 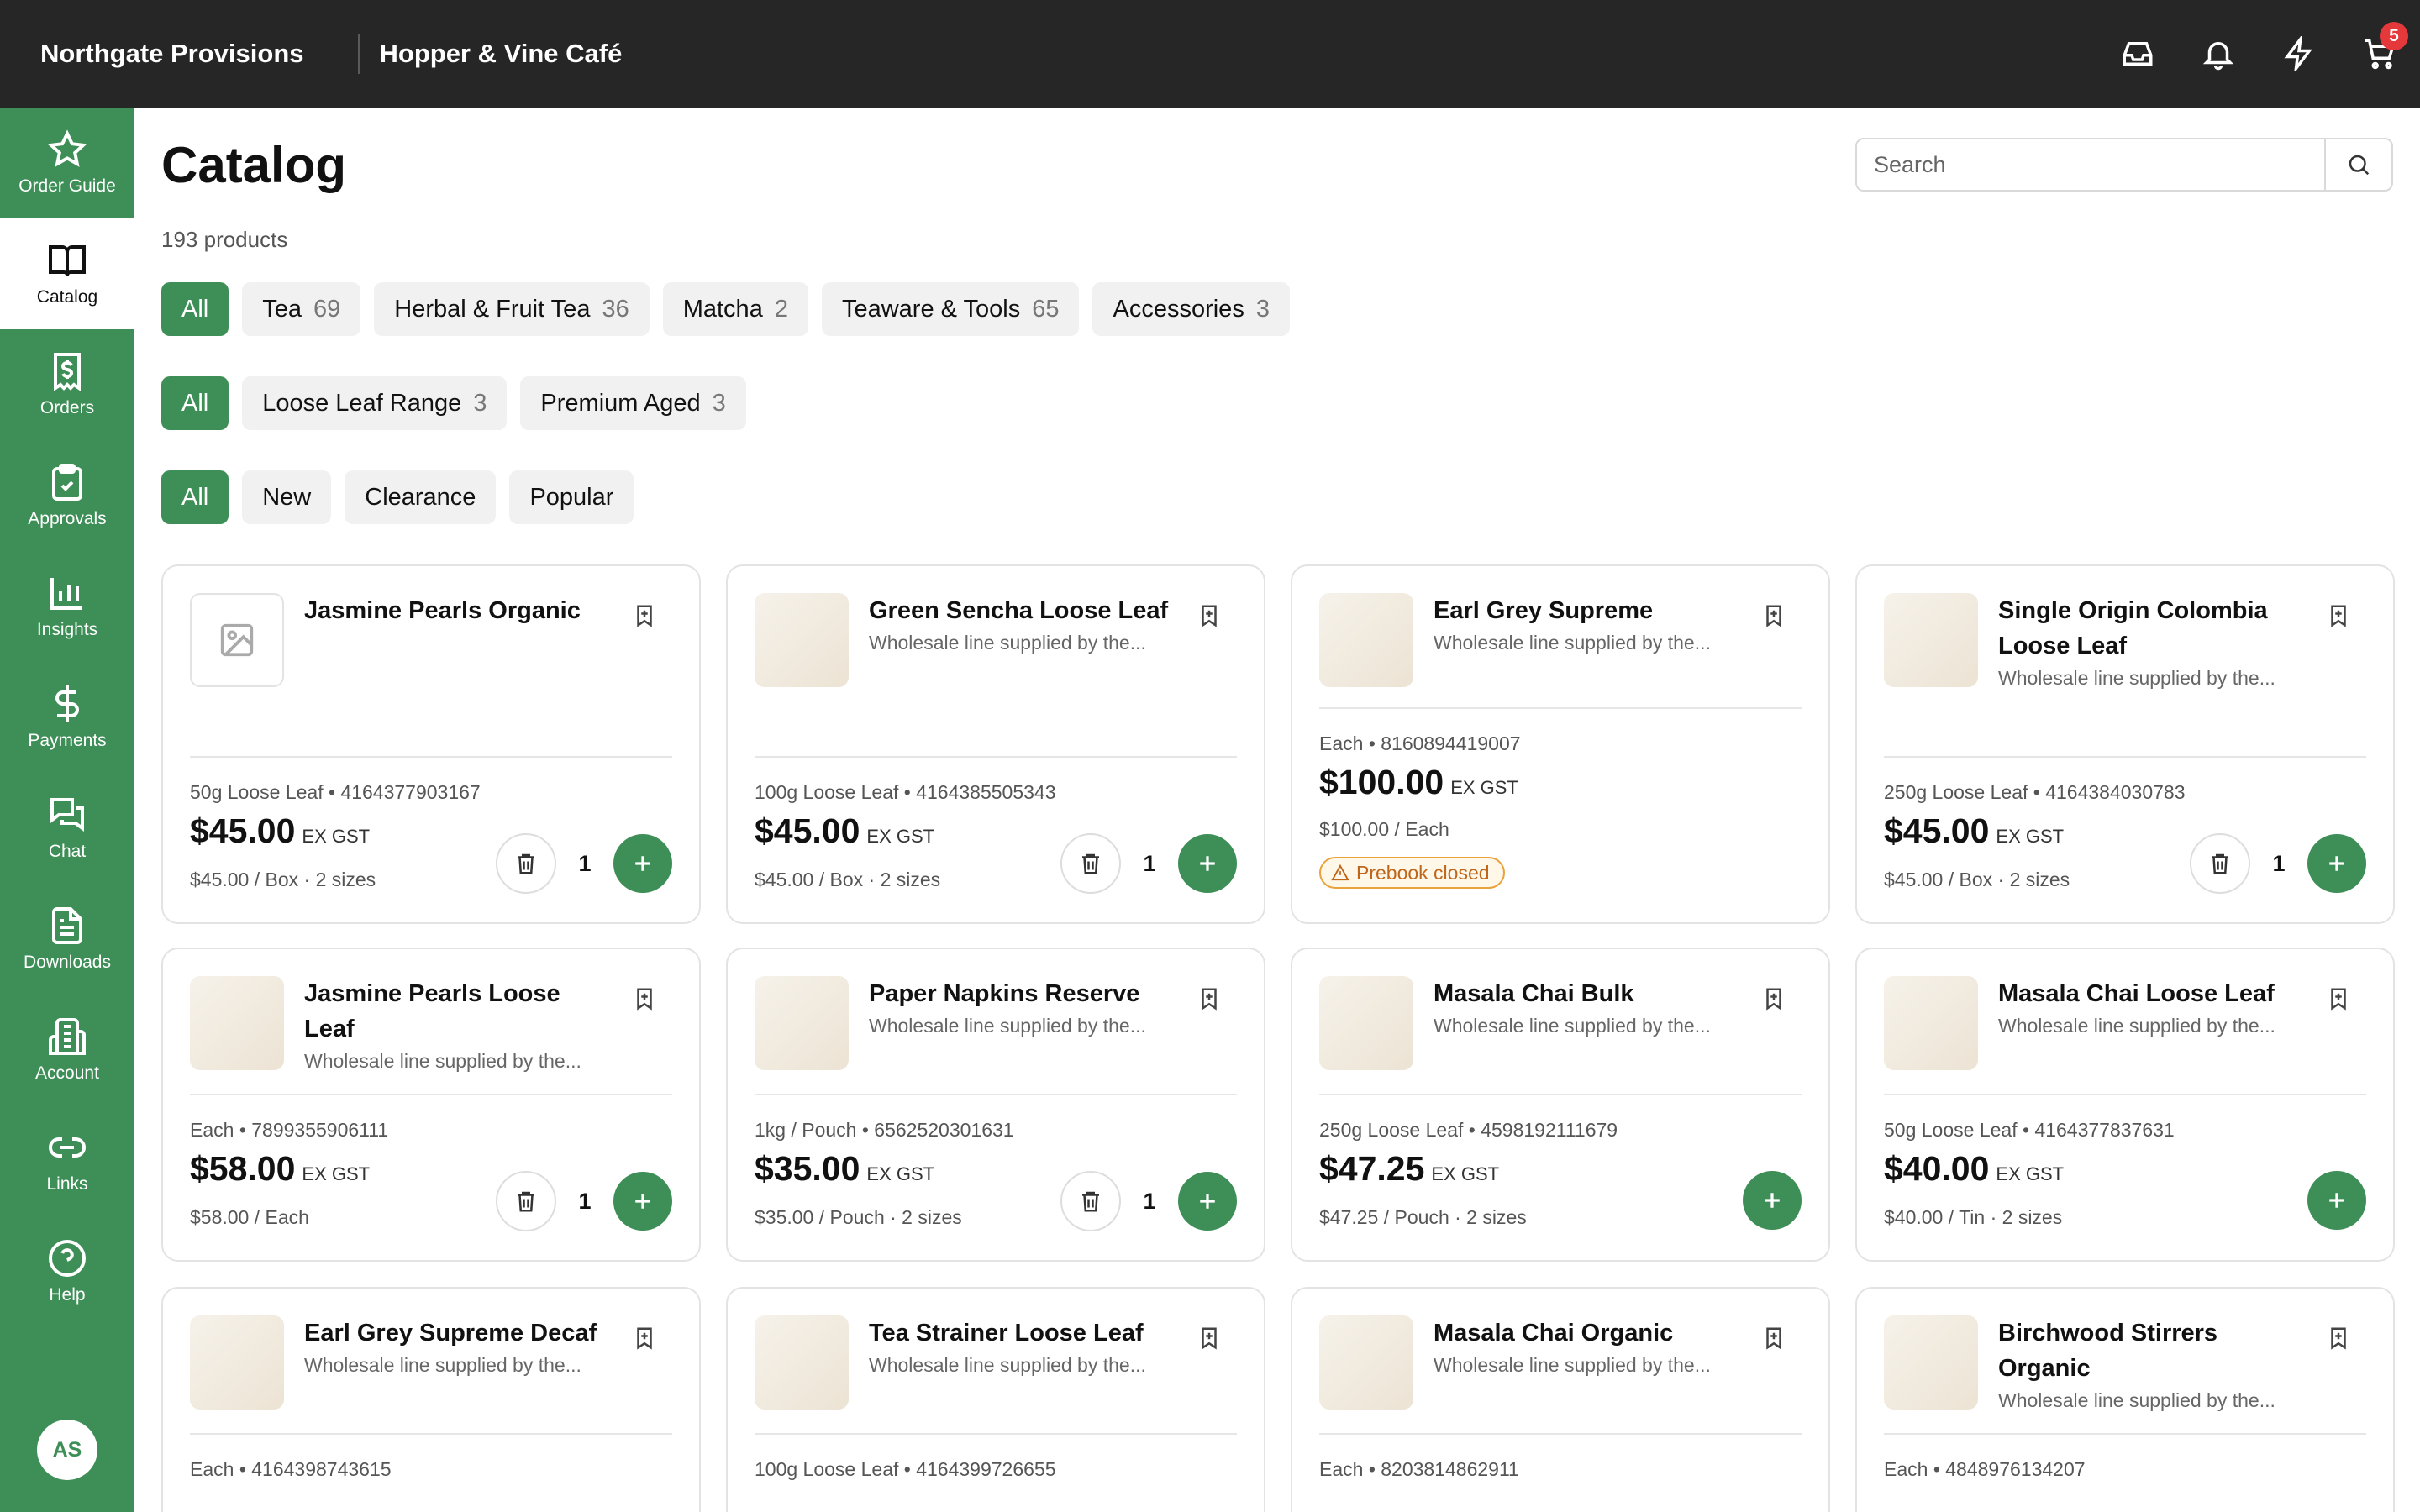 What do you see at coordinates (2137, 54) in the screenshot?
I see `inbox-icon` at bounding box center [2137, 54].